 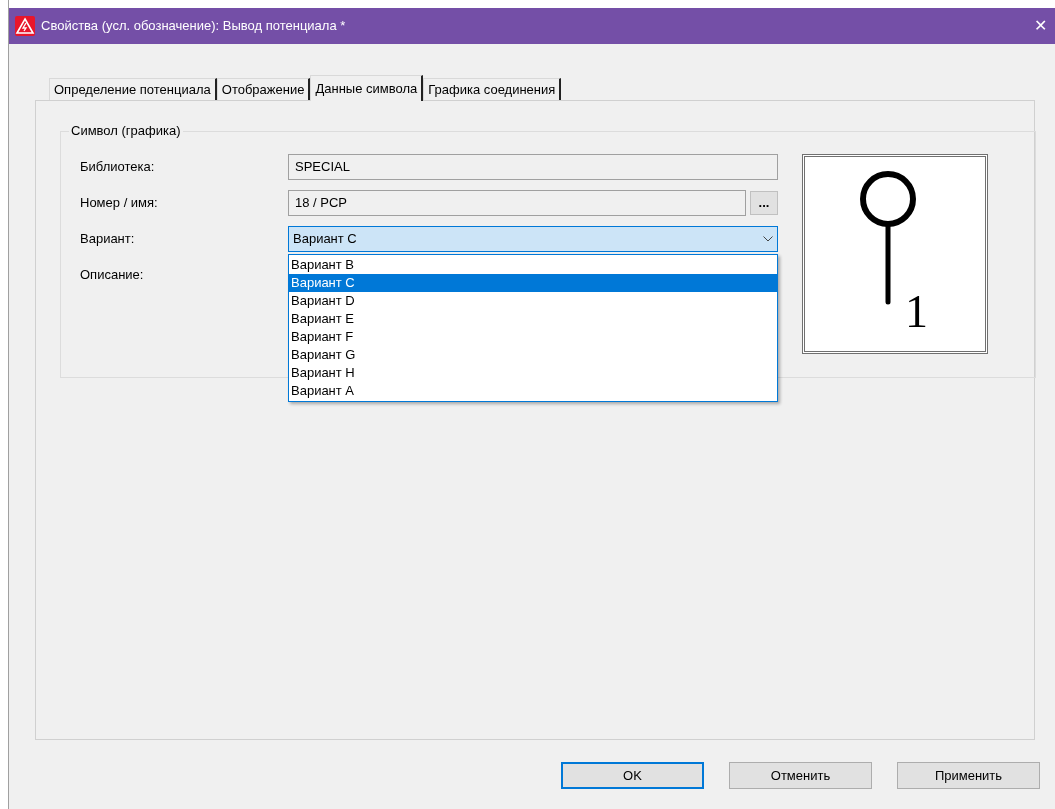 I want to click on input-field: SPECIAL, so click(x=533, y=167).